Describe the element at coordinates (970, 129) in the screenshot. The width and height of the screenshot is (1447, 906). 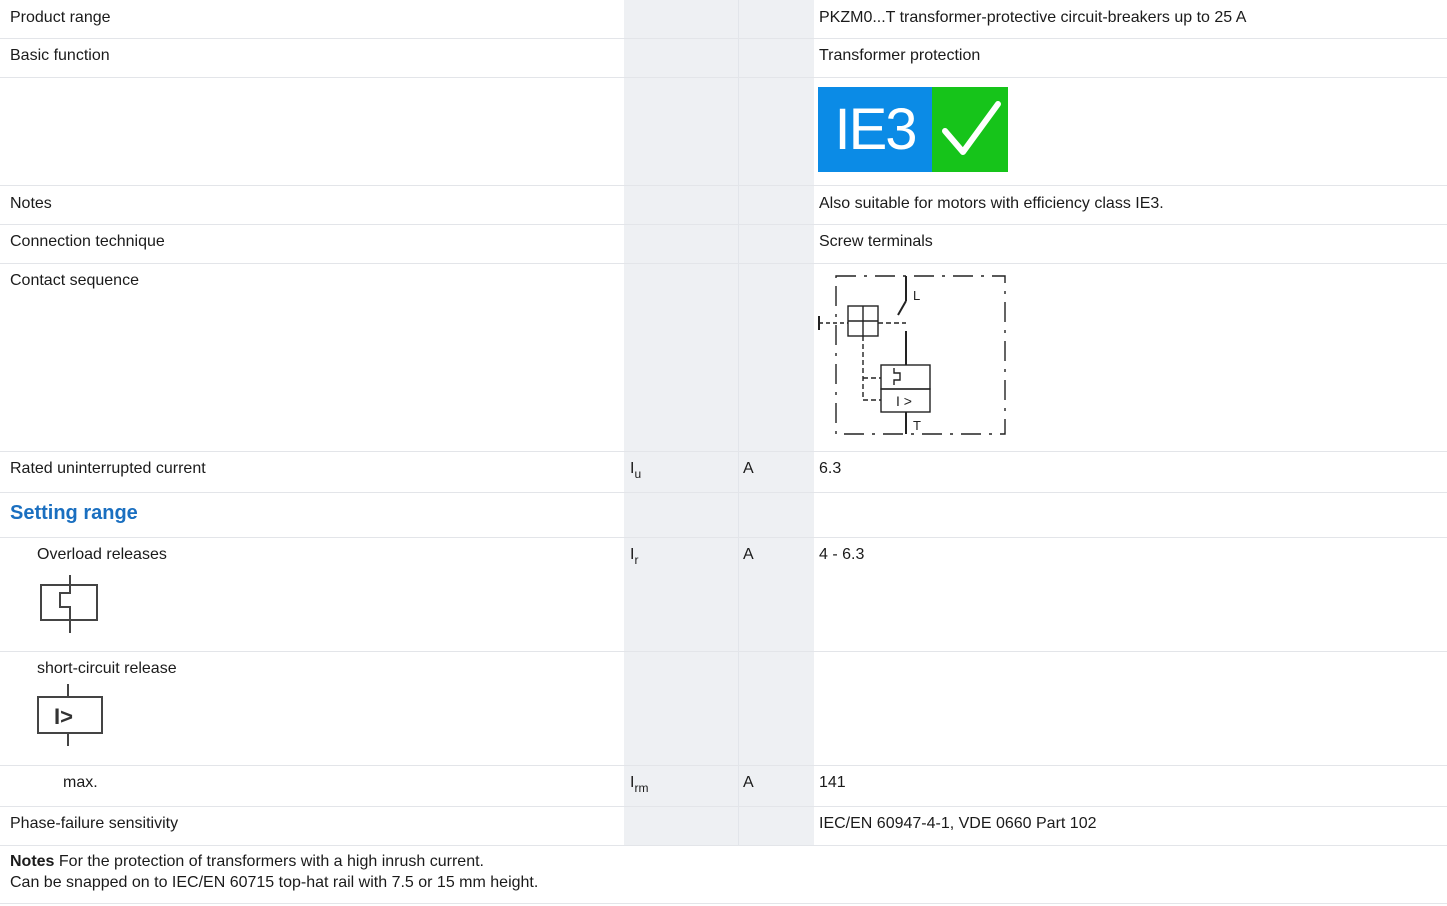
I see `checkmark-icon` at that location.